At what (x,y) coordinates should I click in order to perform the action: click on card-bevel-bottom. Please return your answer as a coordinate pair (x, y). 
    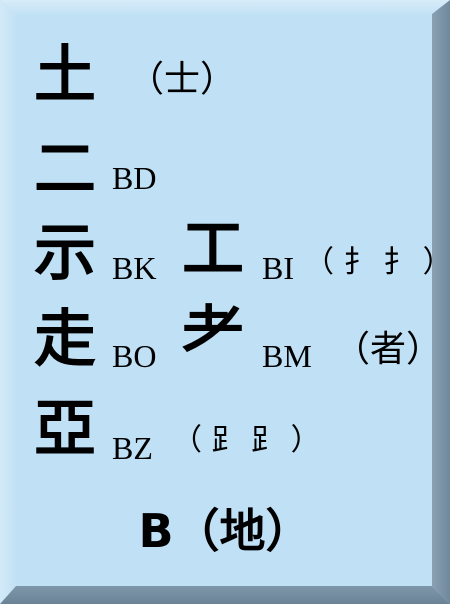
    Looking at the image, I should click on (225, 595).